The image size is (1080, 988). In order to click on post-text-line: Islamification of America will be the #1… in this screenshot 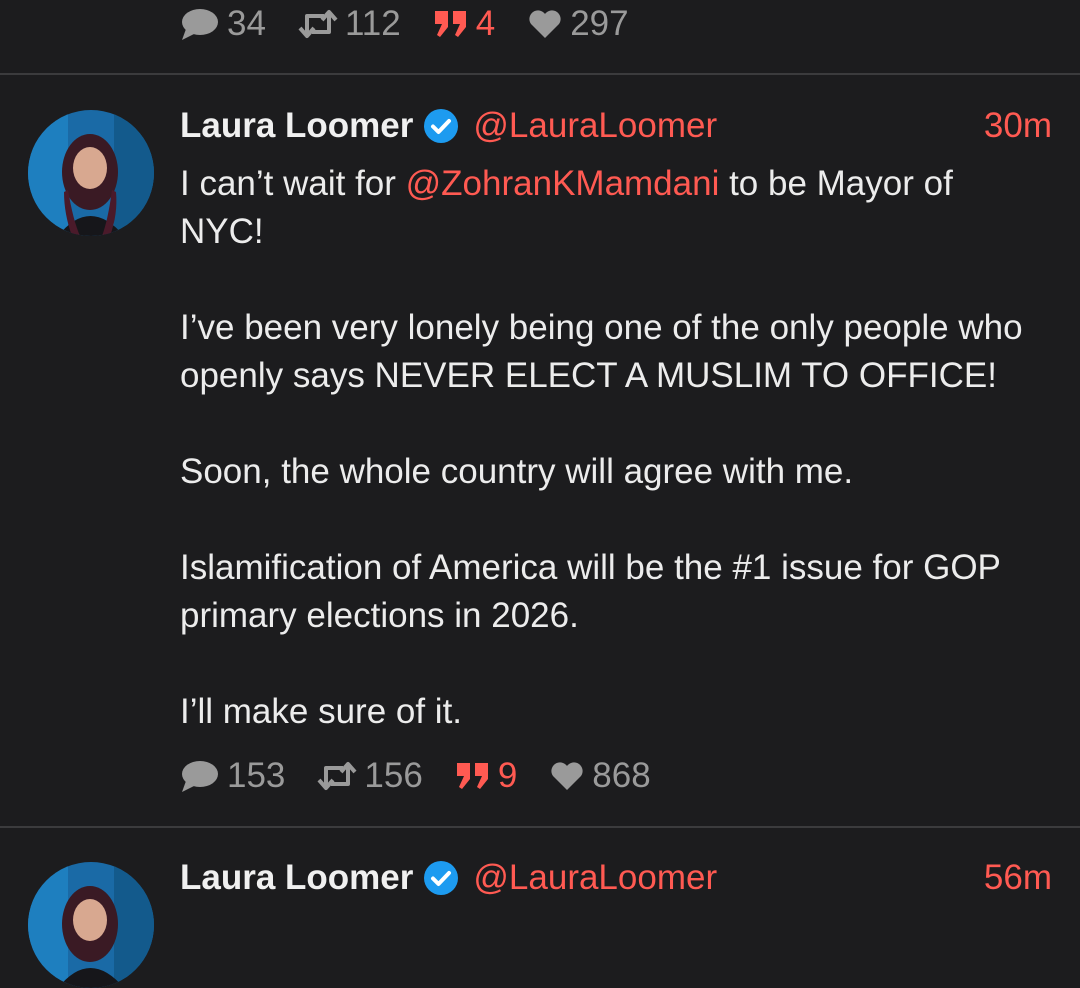, I will do `click(590, 567)`.